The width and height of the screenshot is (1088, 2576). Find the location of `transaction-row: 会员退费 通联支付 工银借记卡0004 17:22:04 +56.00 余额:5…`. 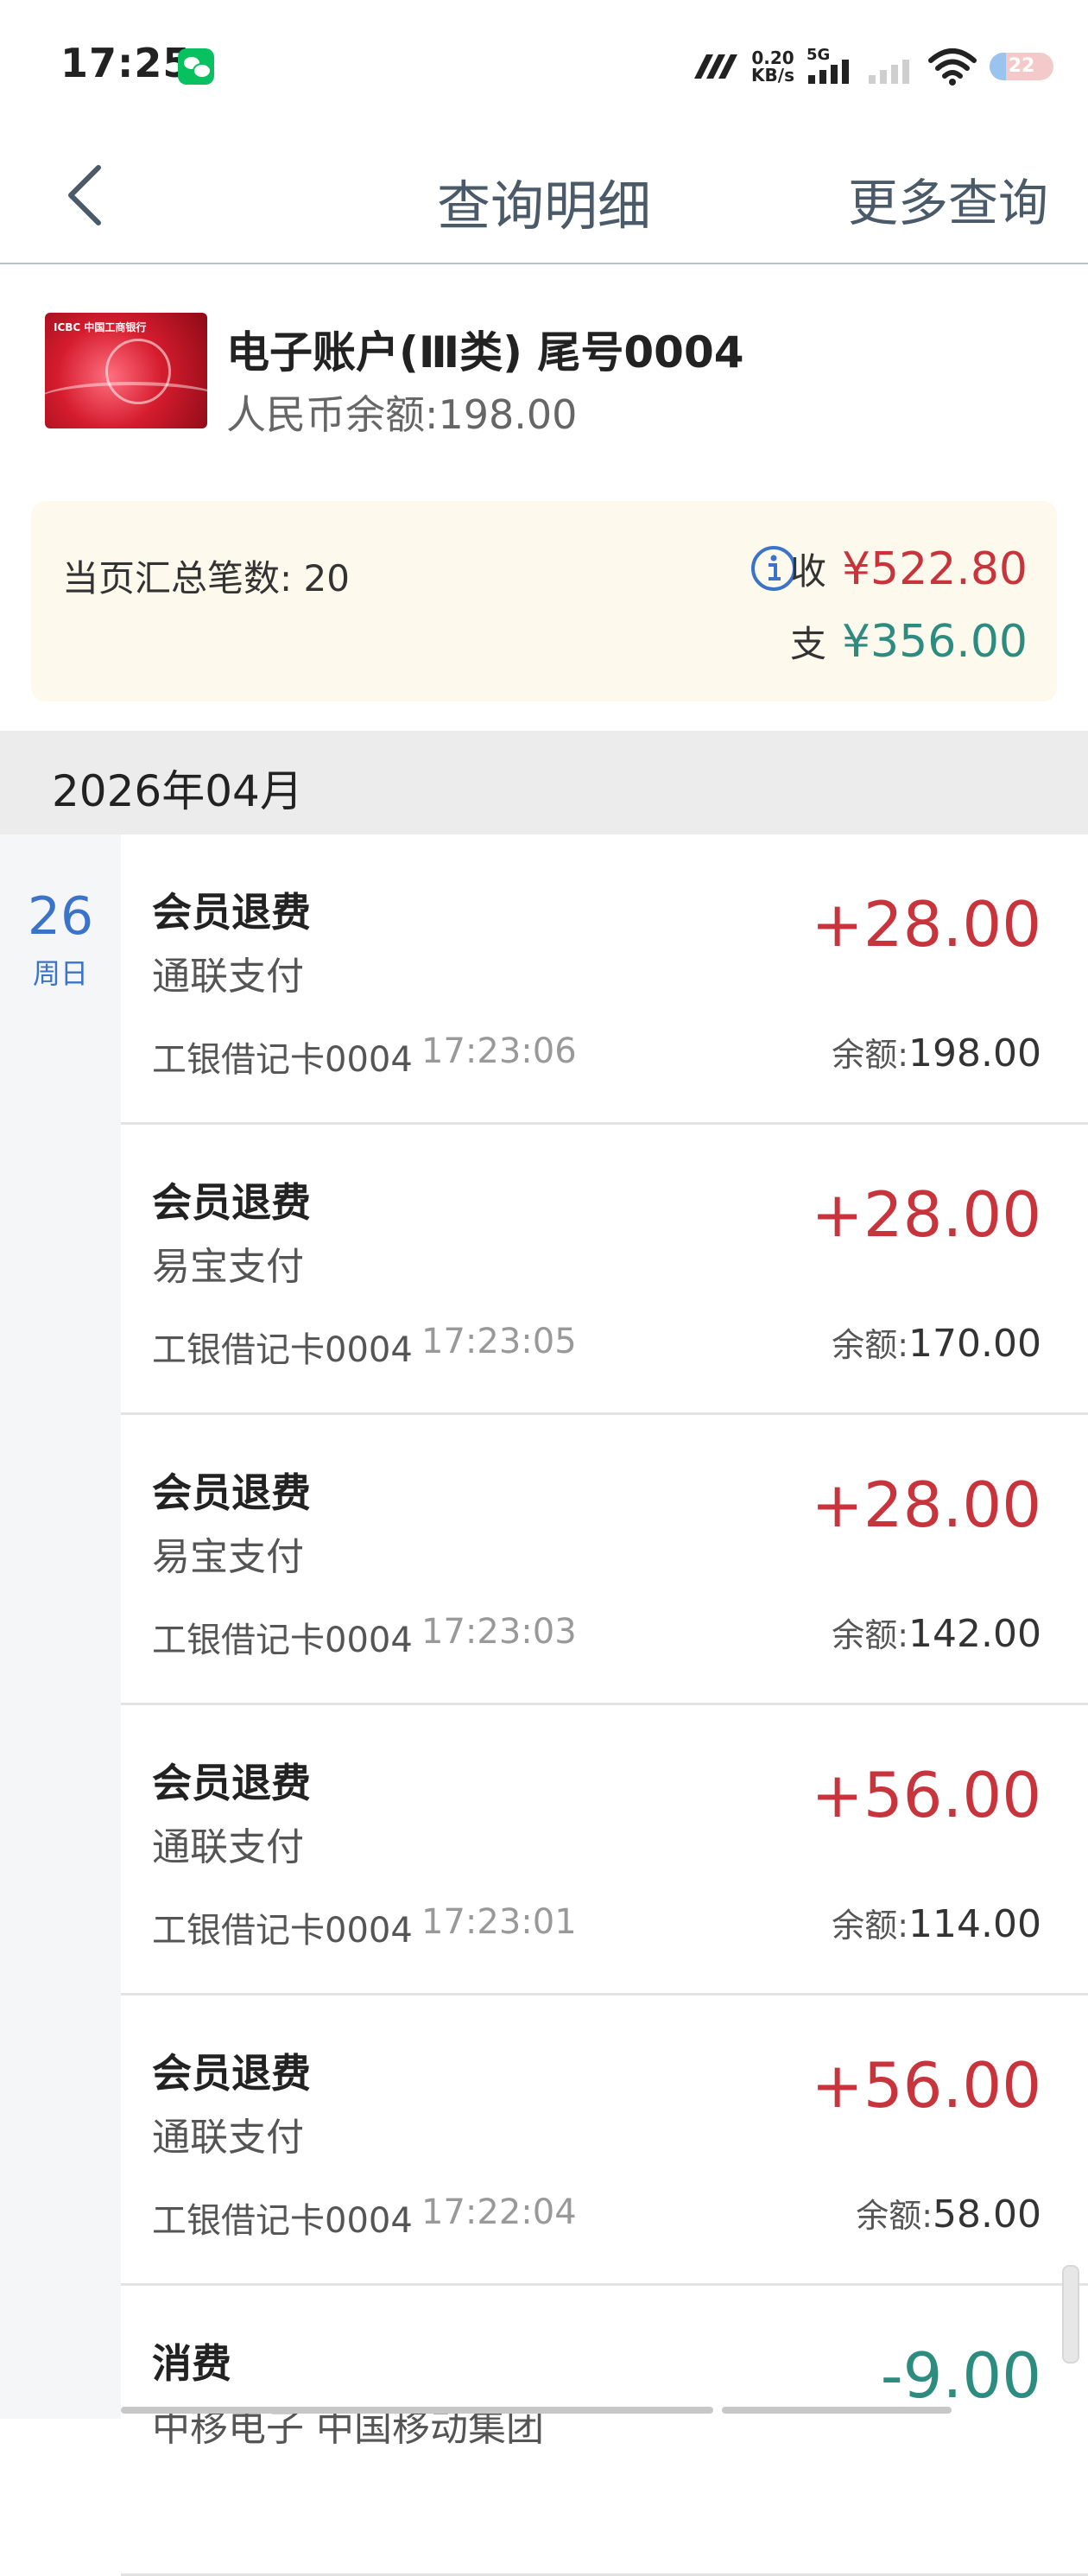

transaction-row: 会员退费 通联支付 工银借记卡0004 17:22:04 +56.00 余额:5… is located at coordinates (604, 2140).